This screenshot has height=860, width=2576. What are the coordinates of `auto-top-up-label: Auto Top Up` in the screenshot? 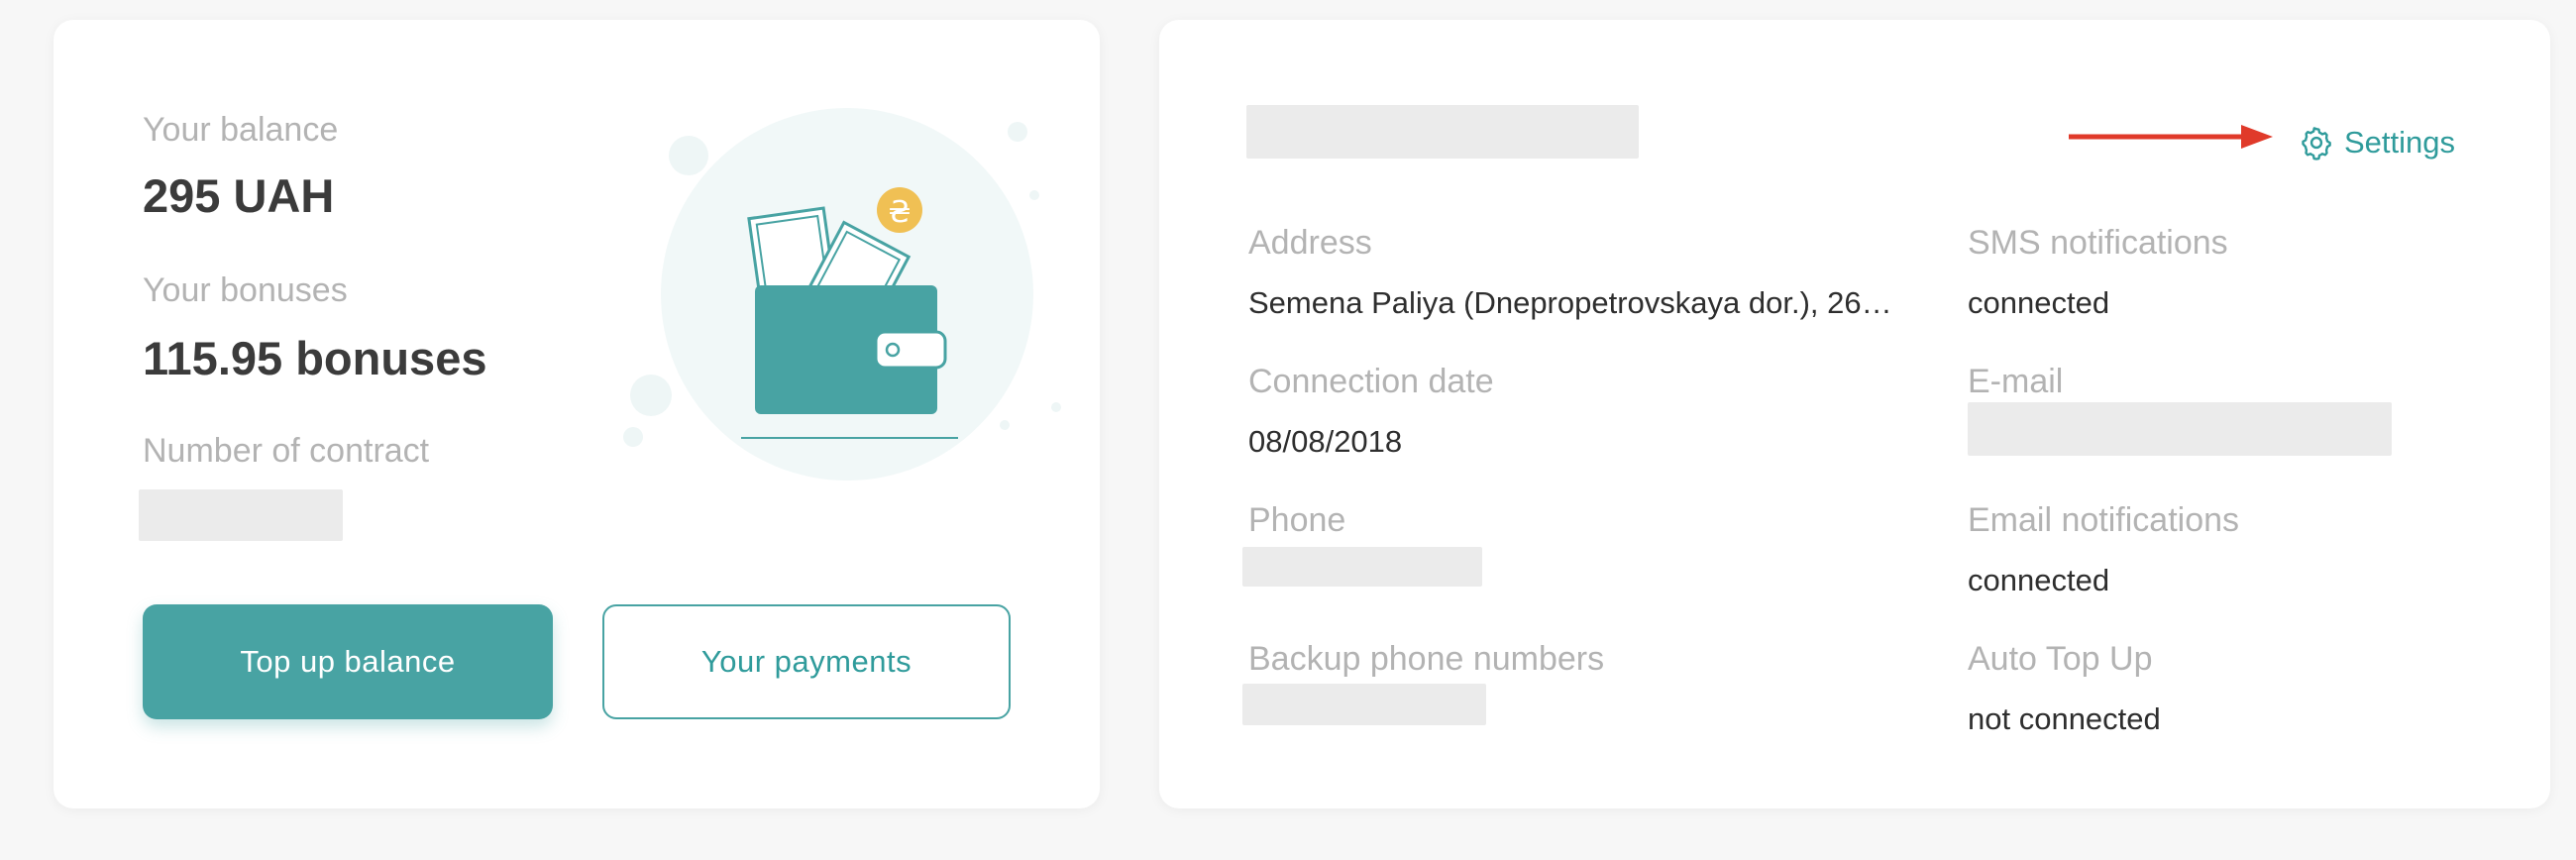 It's located at (2060, 659).